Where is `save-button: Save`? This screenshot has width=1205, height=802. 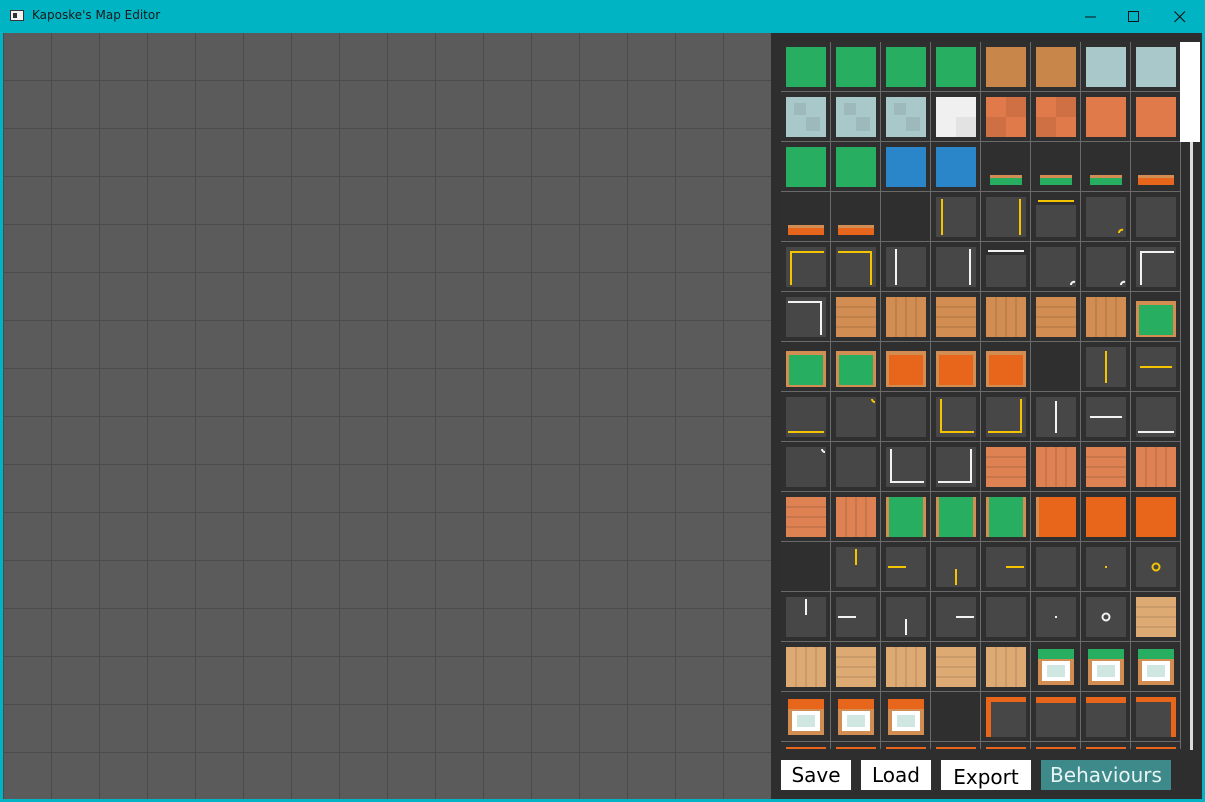 save-button: Save is located at coordinates (816, 775).